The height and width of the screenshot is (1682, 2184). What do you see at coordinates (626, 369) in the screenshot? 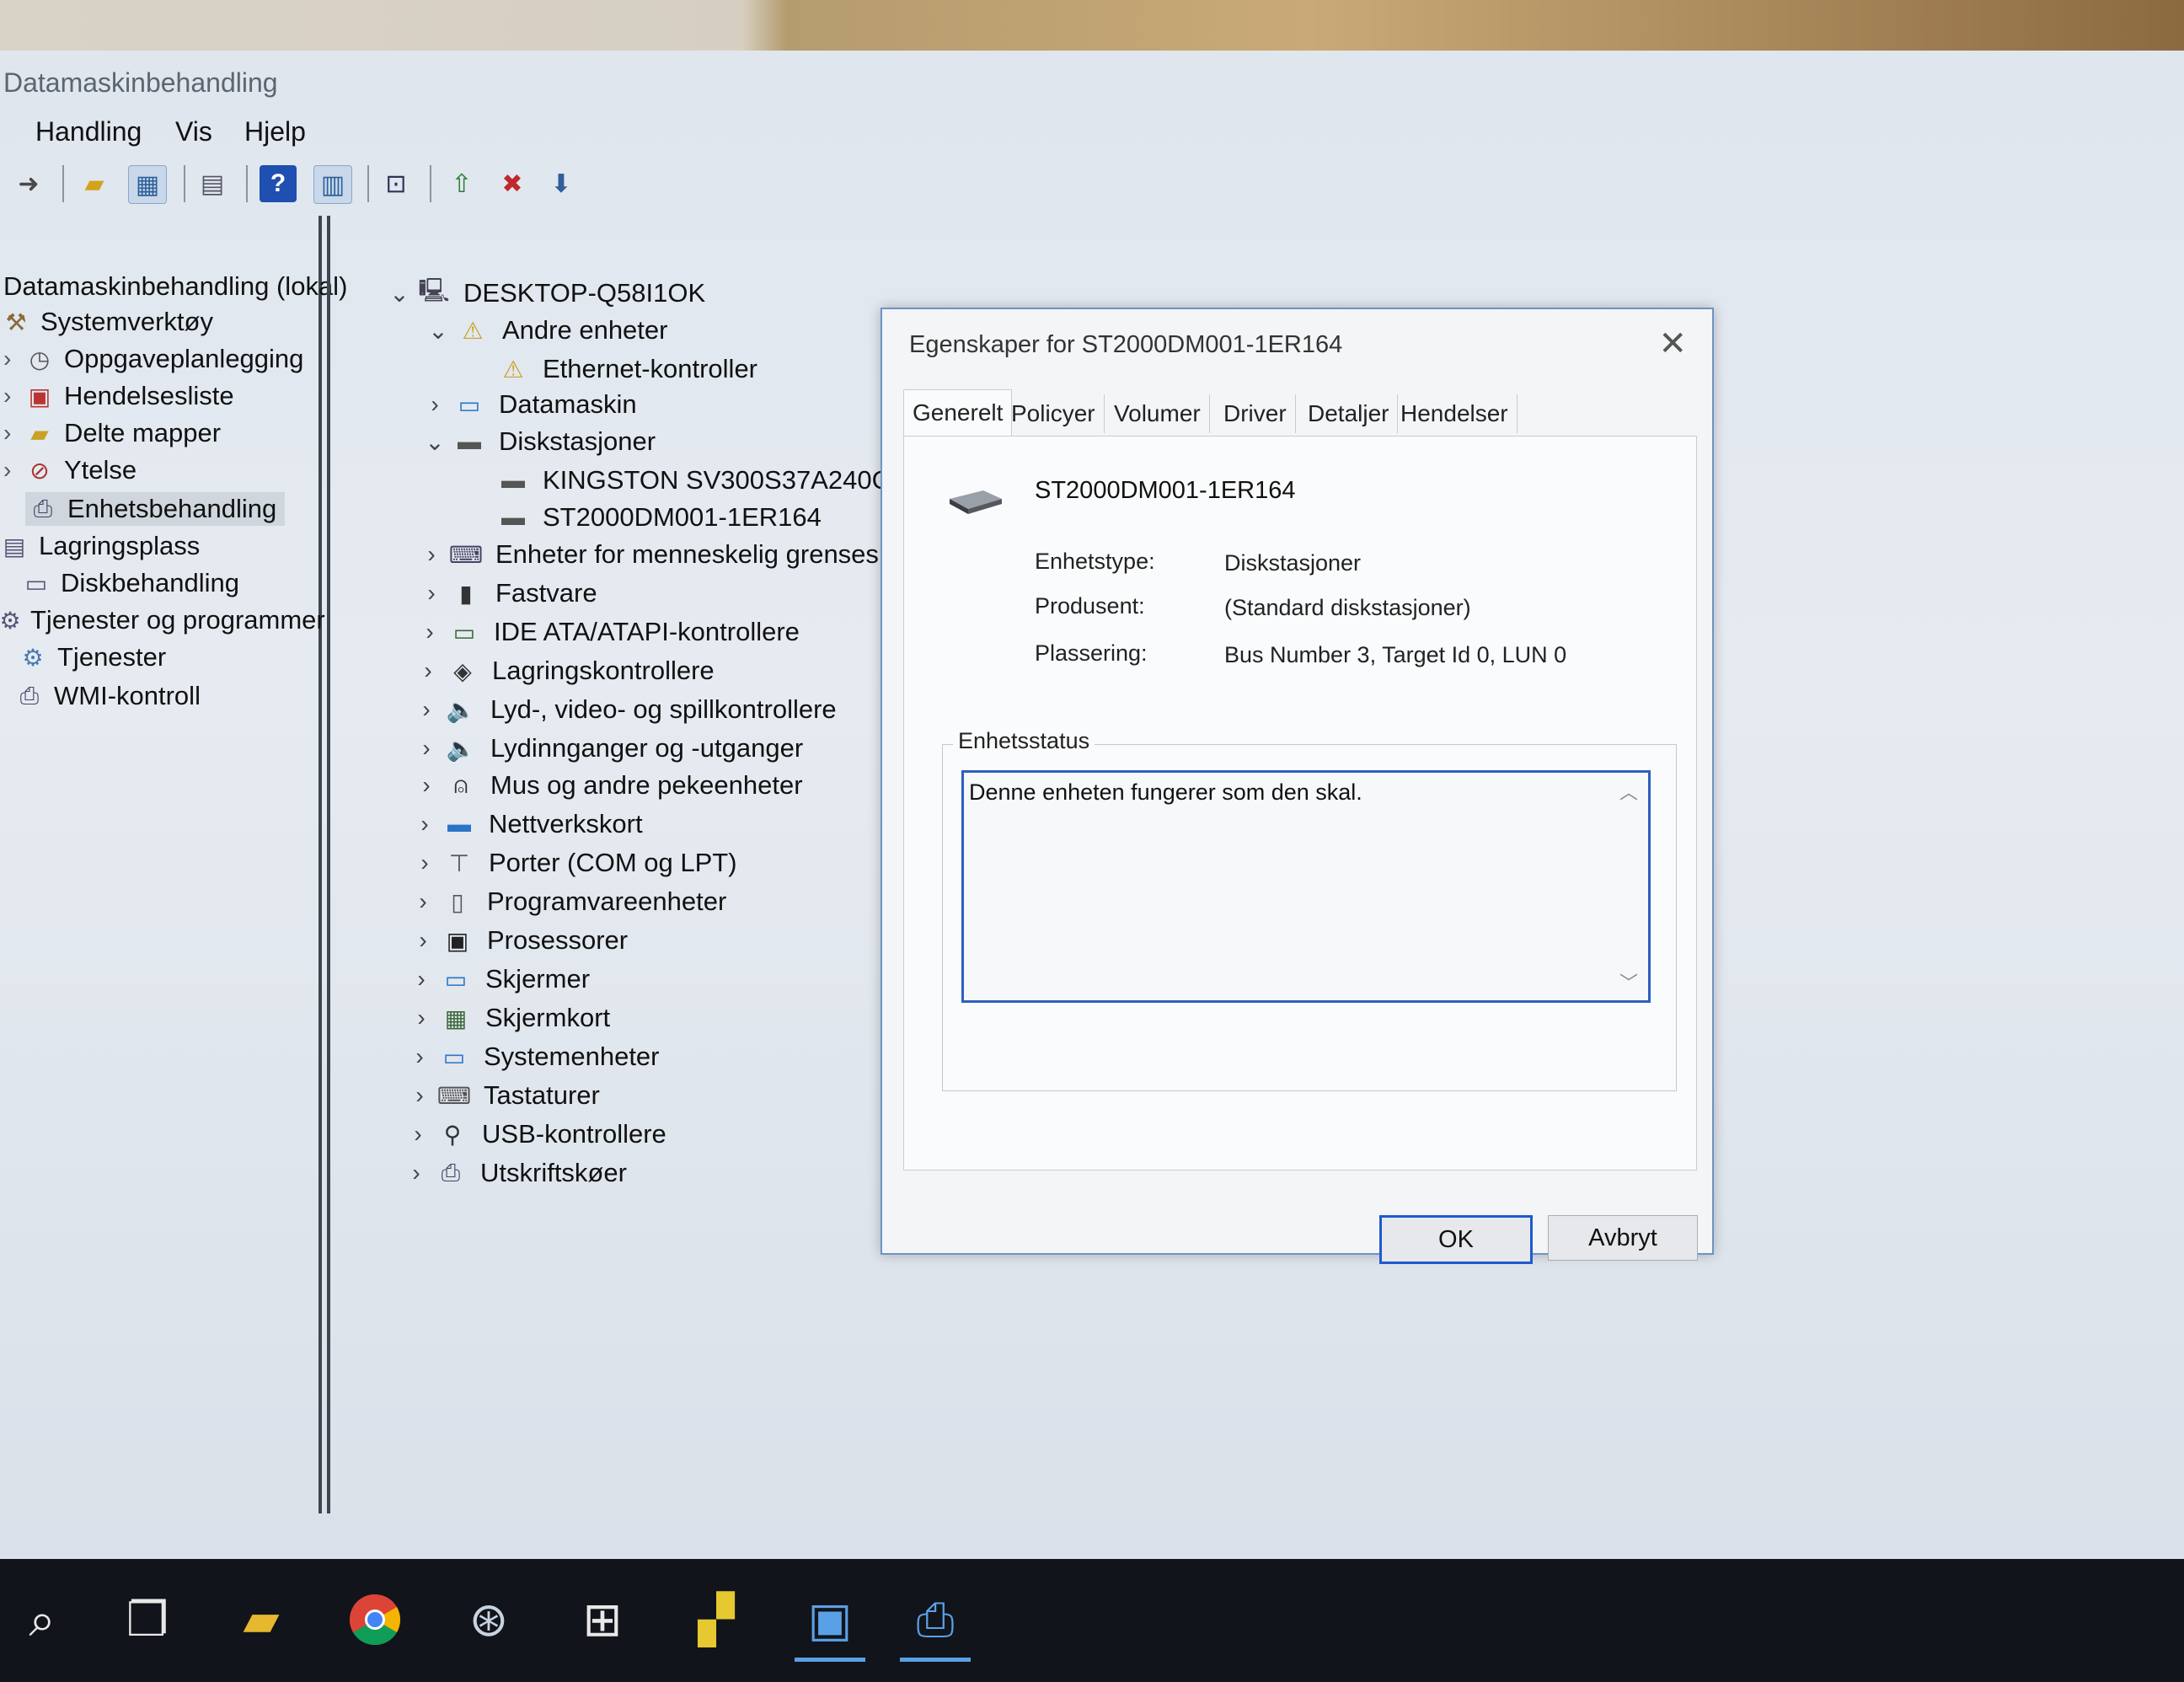
I see `tree-node-ethernet-kontroller: ⚠ Ethernet-kontroller` at bounding box center [626, 369].